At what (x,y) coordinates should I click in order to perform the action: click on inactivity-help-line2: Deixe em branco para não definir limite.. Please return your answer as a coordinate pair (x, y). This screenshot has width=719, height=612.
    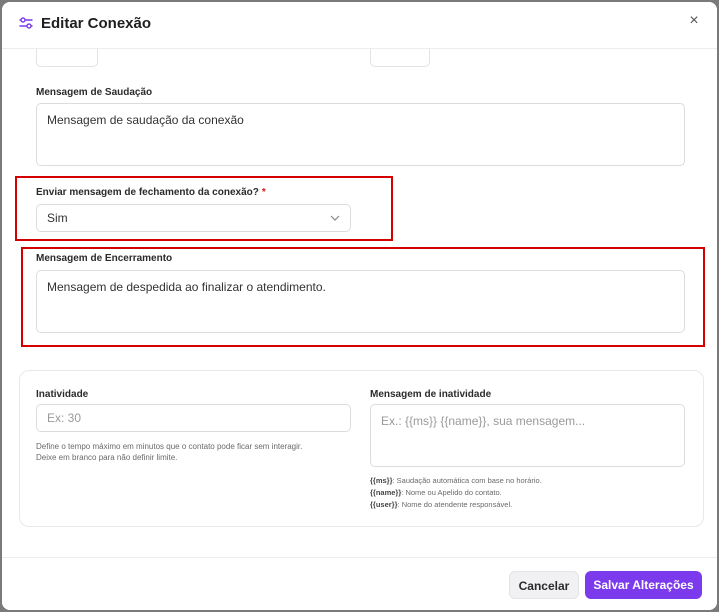
    Looking at the image, I should click on (107, 457).